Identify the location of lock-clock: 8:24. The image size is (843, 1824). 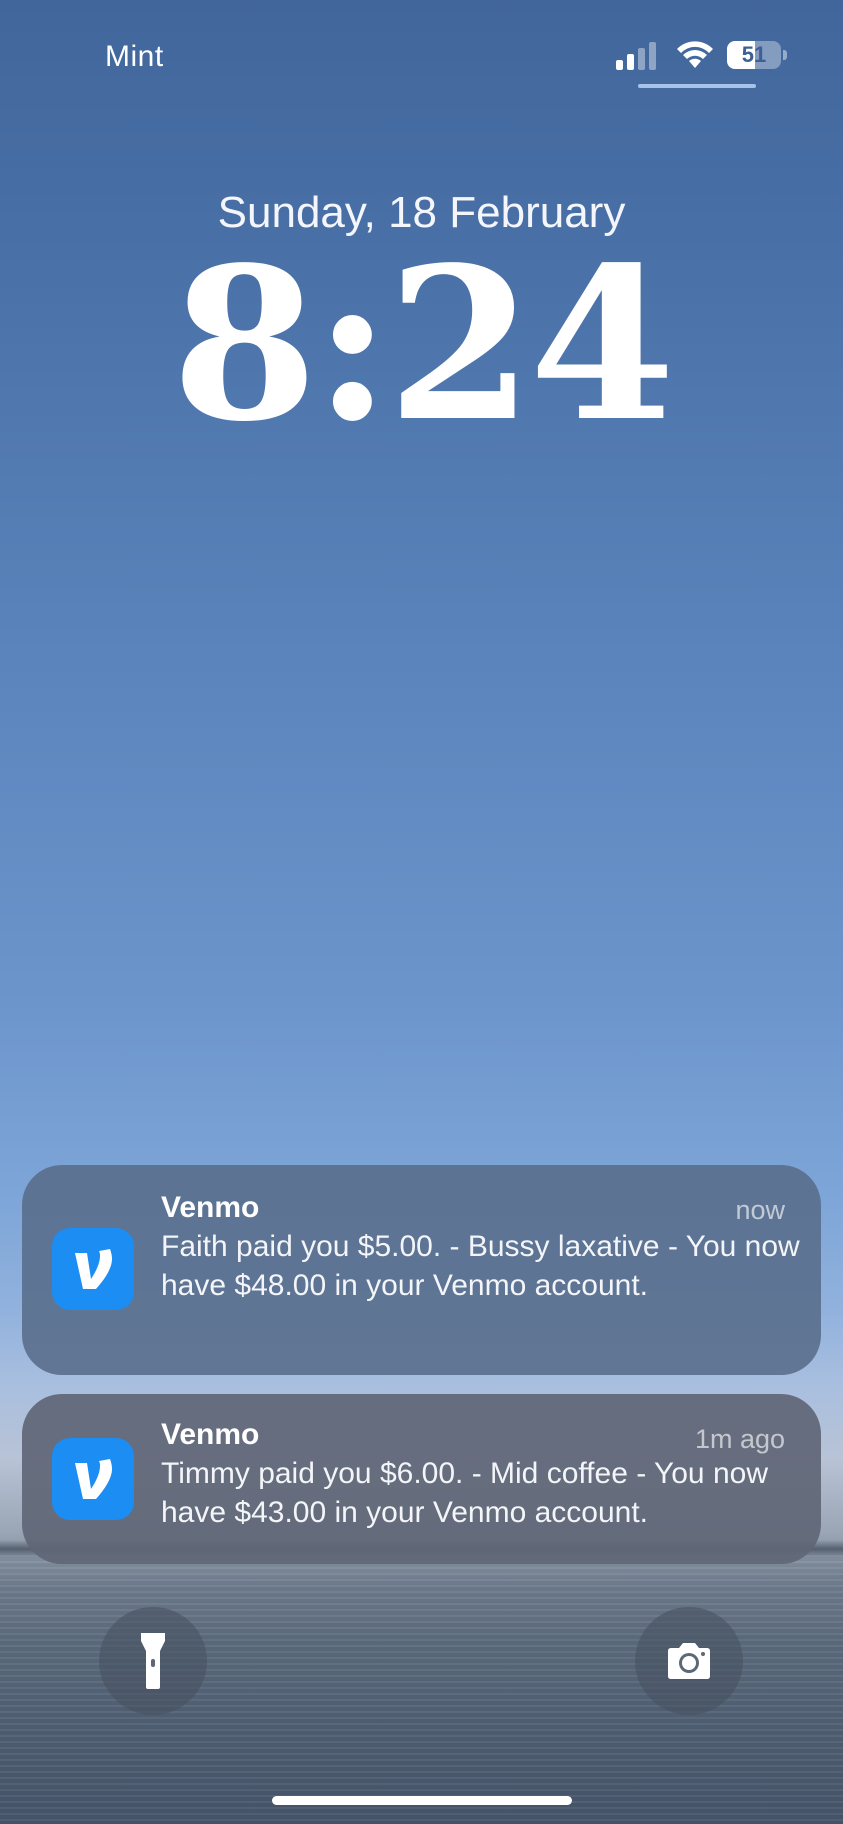
(421, 345).